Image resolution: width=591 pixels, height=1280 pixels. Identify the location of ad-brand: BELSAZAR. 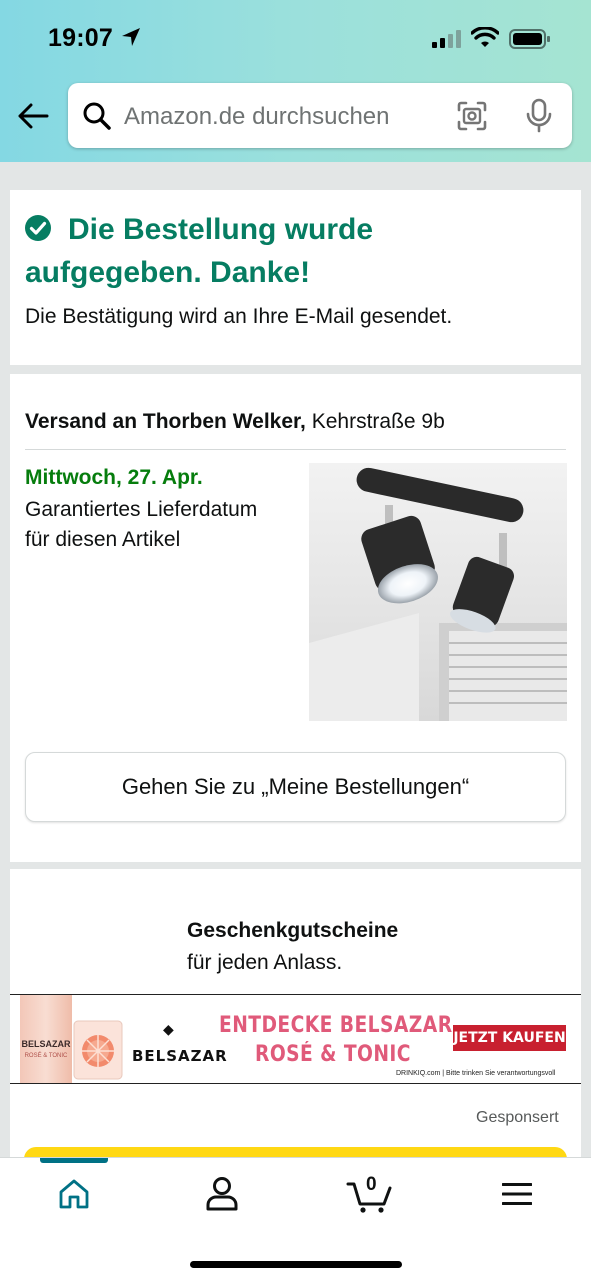
(180, 1056).